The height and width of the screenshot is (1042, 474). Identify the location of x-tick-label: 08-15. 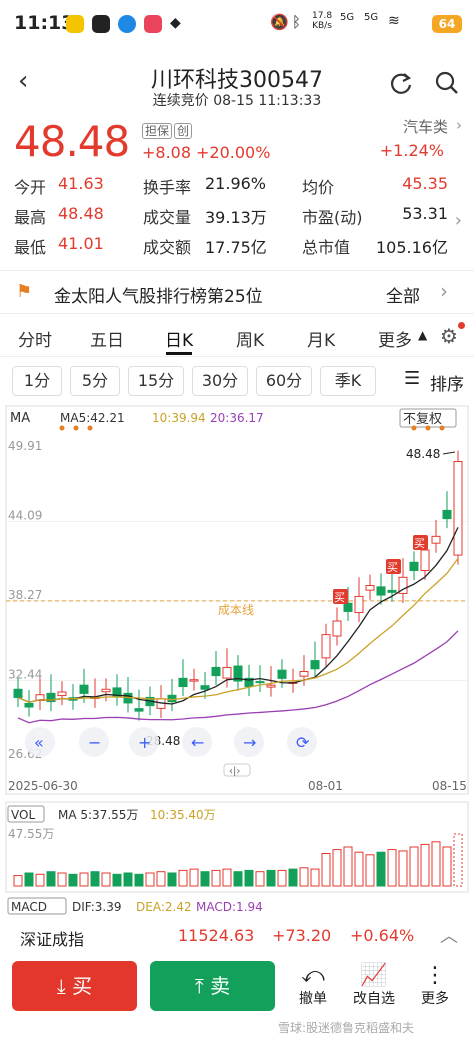
(449, 786).